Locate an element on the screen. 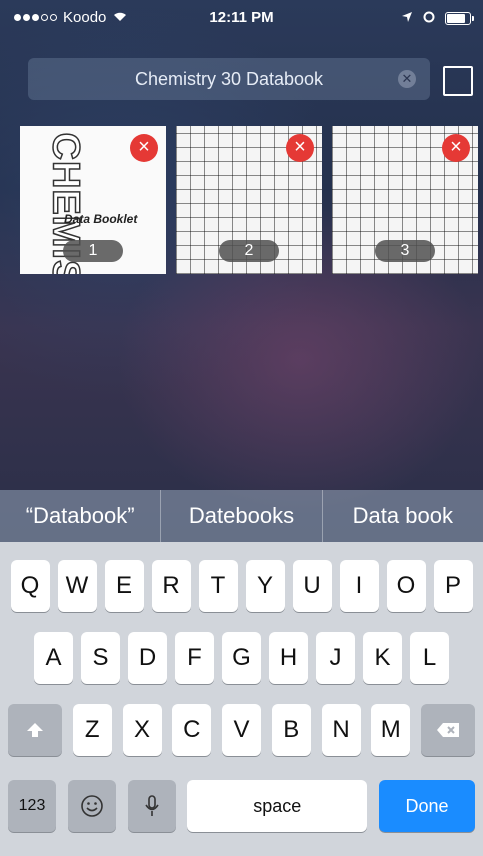  suggestion-3: Data book is located at coordinates (403, 516).